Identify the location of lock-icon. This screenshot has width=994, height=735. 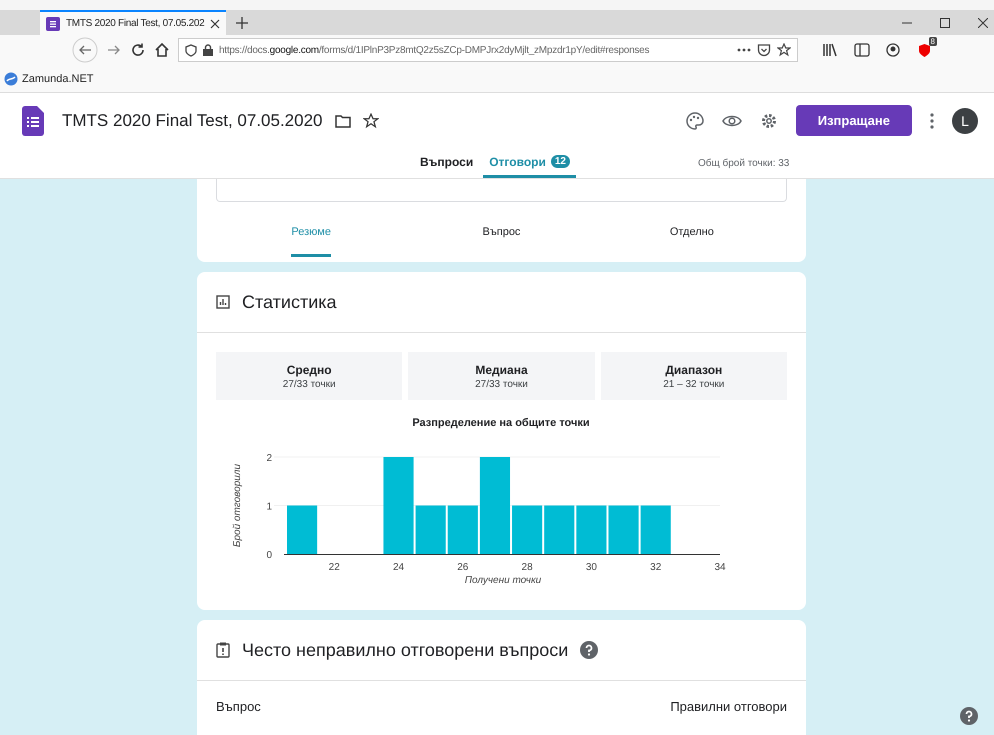
(208, 50).